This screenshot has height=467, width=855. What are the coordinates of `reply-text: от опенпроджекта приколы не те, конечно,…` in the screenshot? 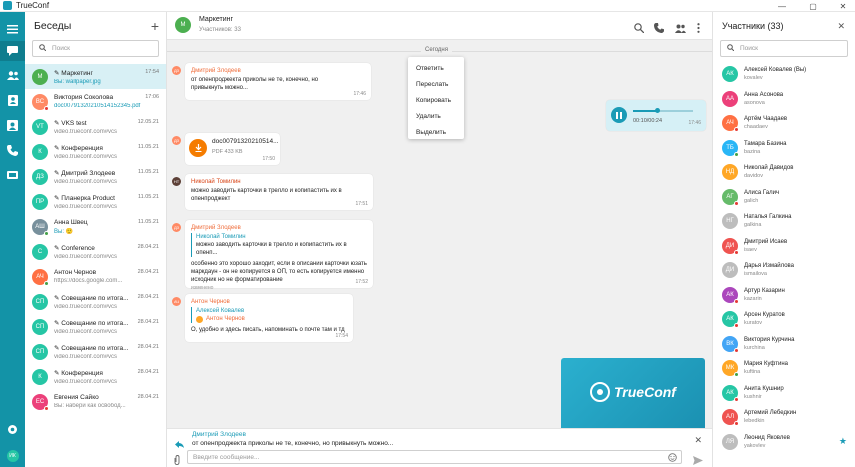 It's located at (293, 443).